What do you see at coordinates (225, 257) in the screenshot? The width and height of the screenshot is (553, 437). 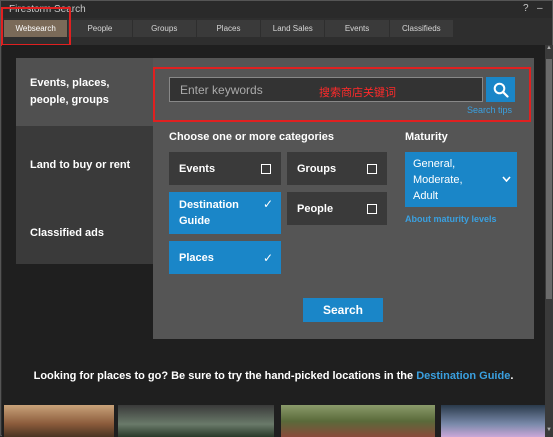 I see `category-places: Places ✓` at bounding box center [225, 257].